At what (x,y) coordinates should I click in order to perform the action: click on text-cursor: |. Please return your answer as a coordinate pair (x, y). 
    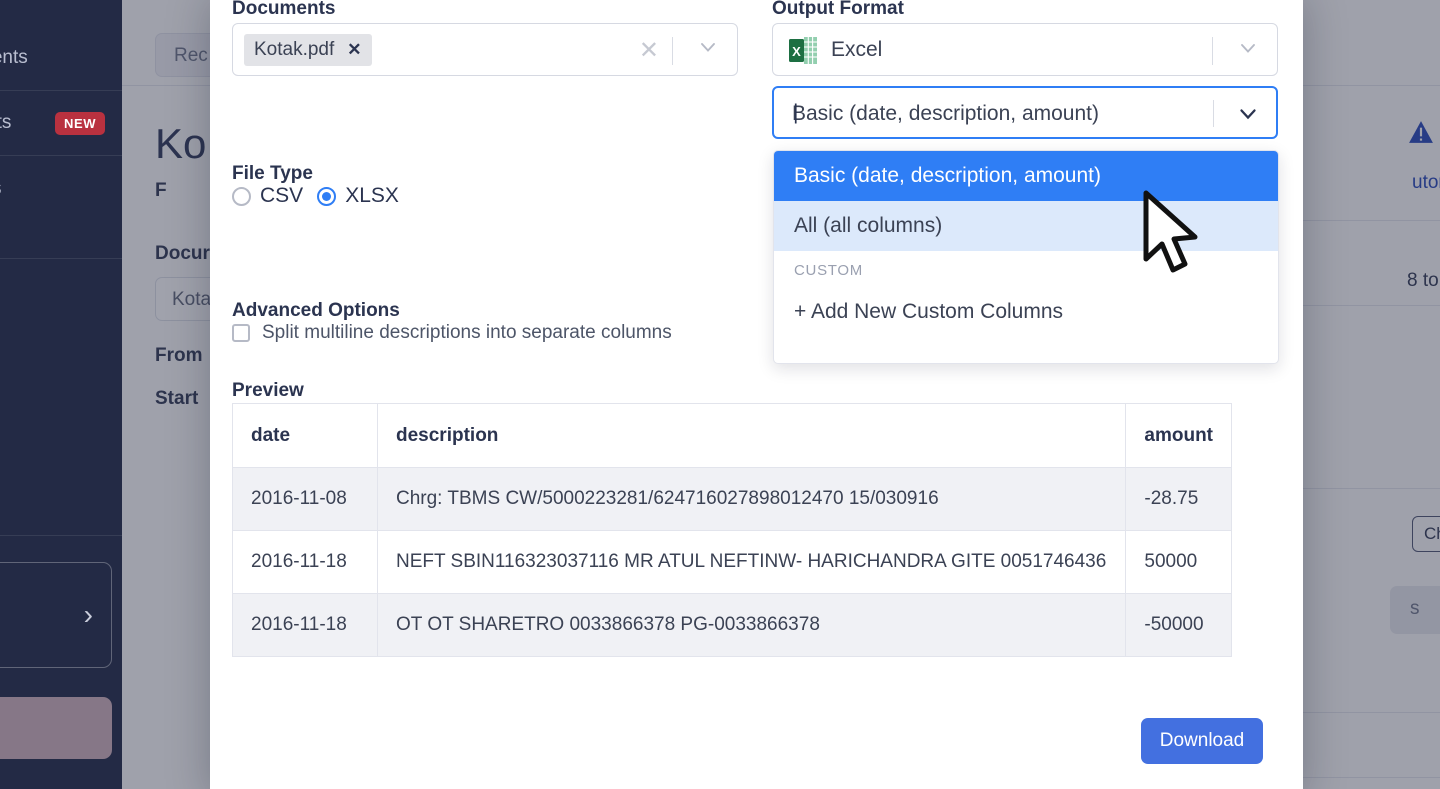
    Looking at the image, I should click on (796, 112).